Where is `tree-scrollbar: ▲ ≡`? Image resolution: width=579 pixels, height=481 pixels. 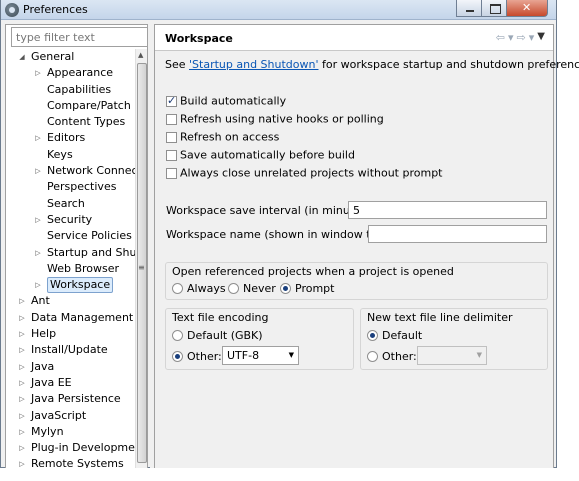
tree-scrollbar: ▲ ≡ is located at coordinates (141, 258).